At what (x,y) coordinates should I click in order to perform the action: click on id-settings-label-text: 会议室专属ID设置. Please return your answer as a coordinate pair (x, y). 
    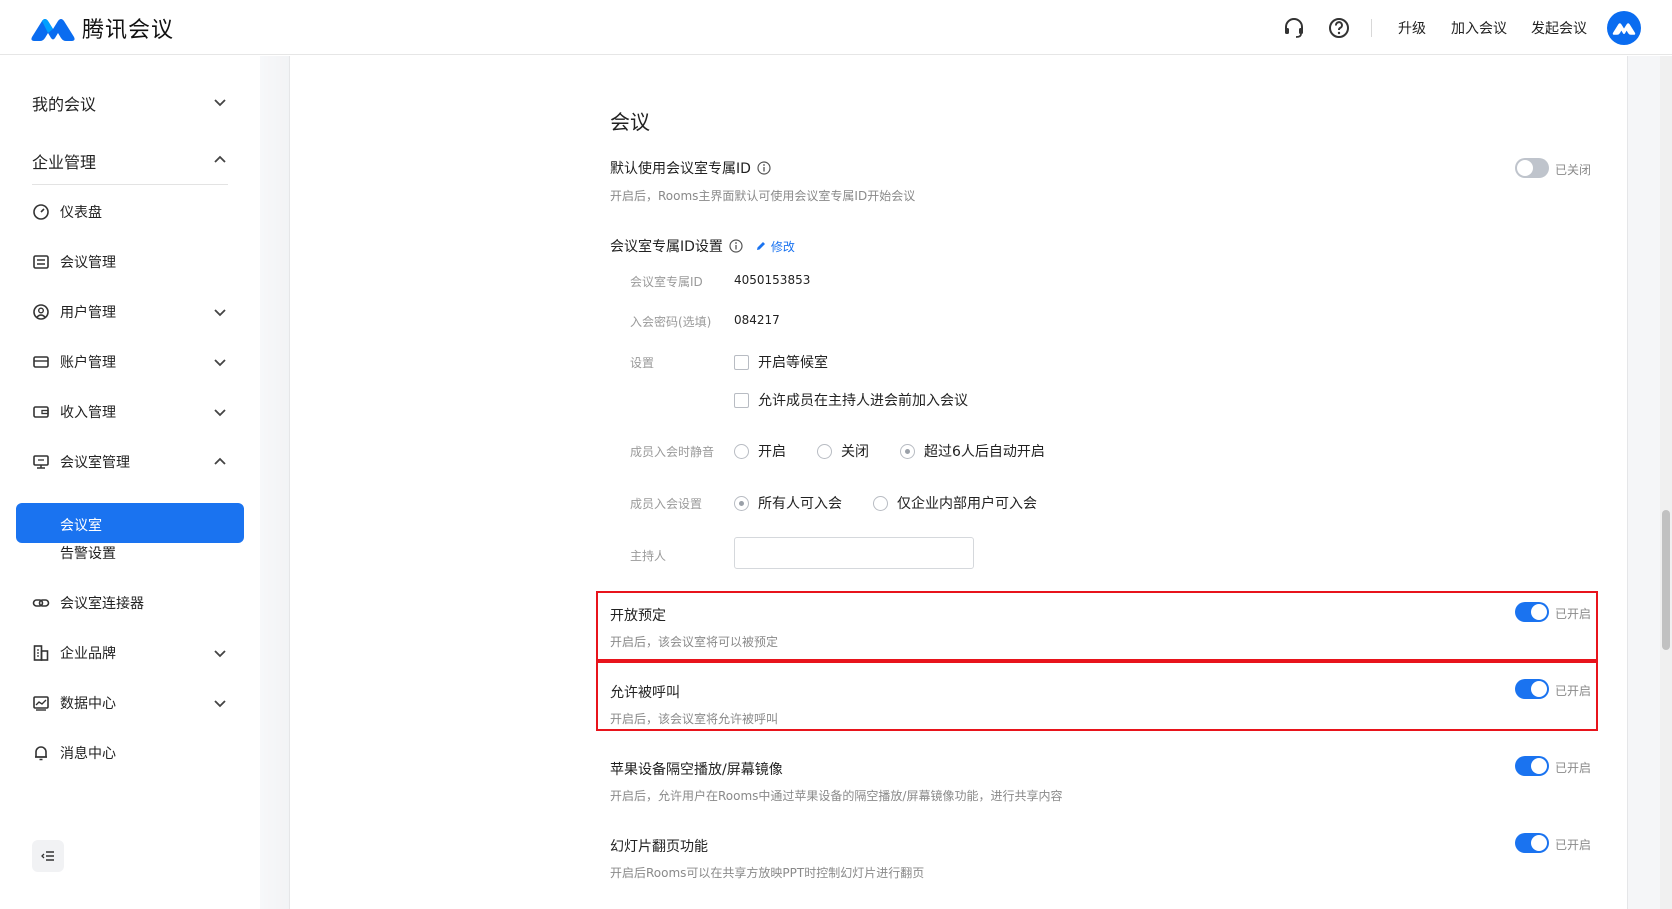
    Looking at the image, I should click on (666, 247).